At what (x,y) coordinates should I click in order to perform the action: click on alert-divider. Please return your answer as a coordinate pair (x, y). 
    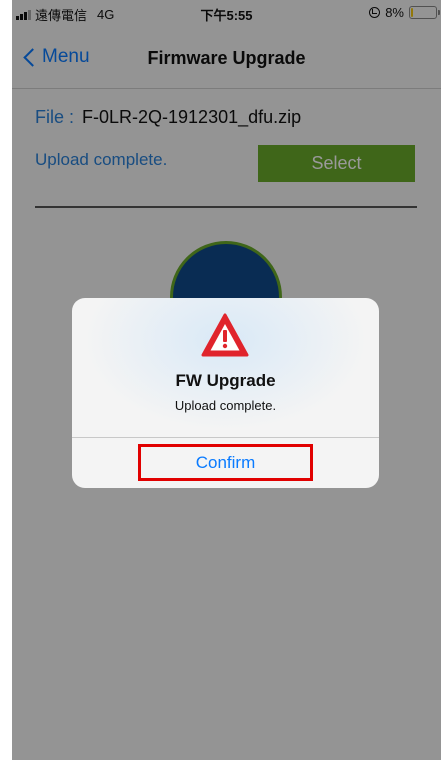
    Looking at the image, I should click on (225, 437).